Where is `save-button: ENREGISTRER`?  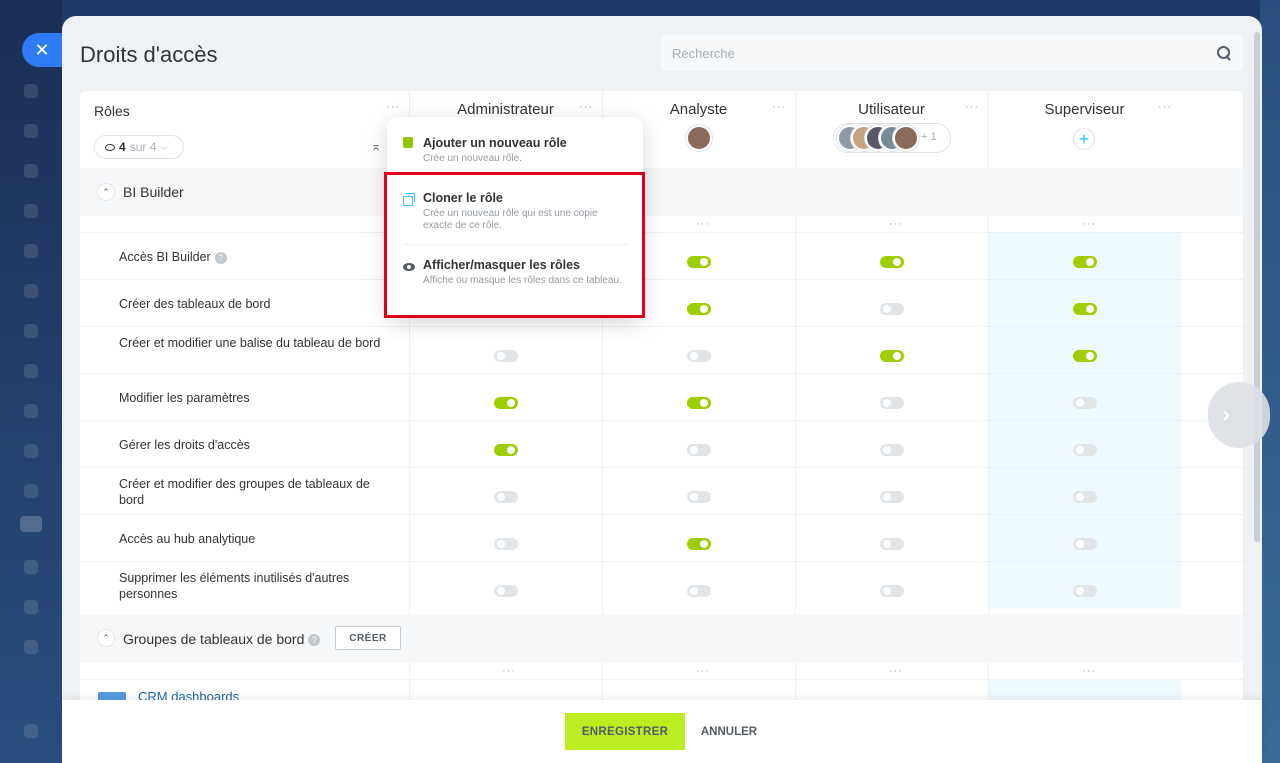
save-button: ENREGISTRER is located at coordinates (625, 731).